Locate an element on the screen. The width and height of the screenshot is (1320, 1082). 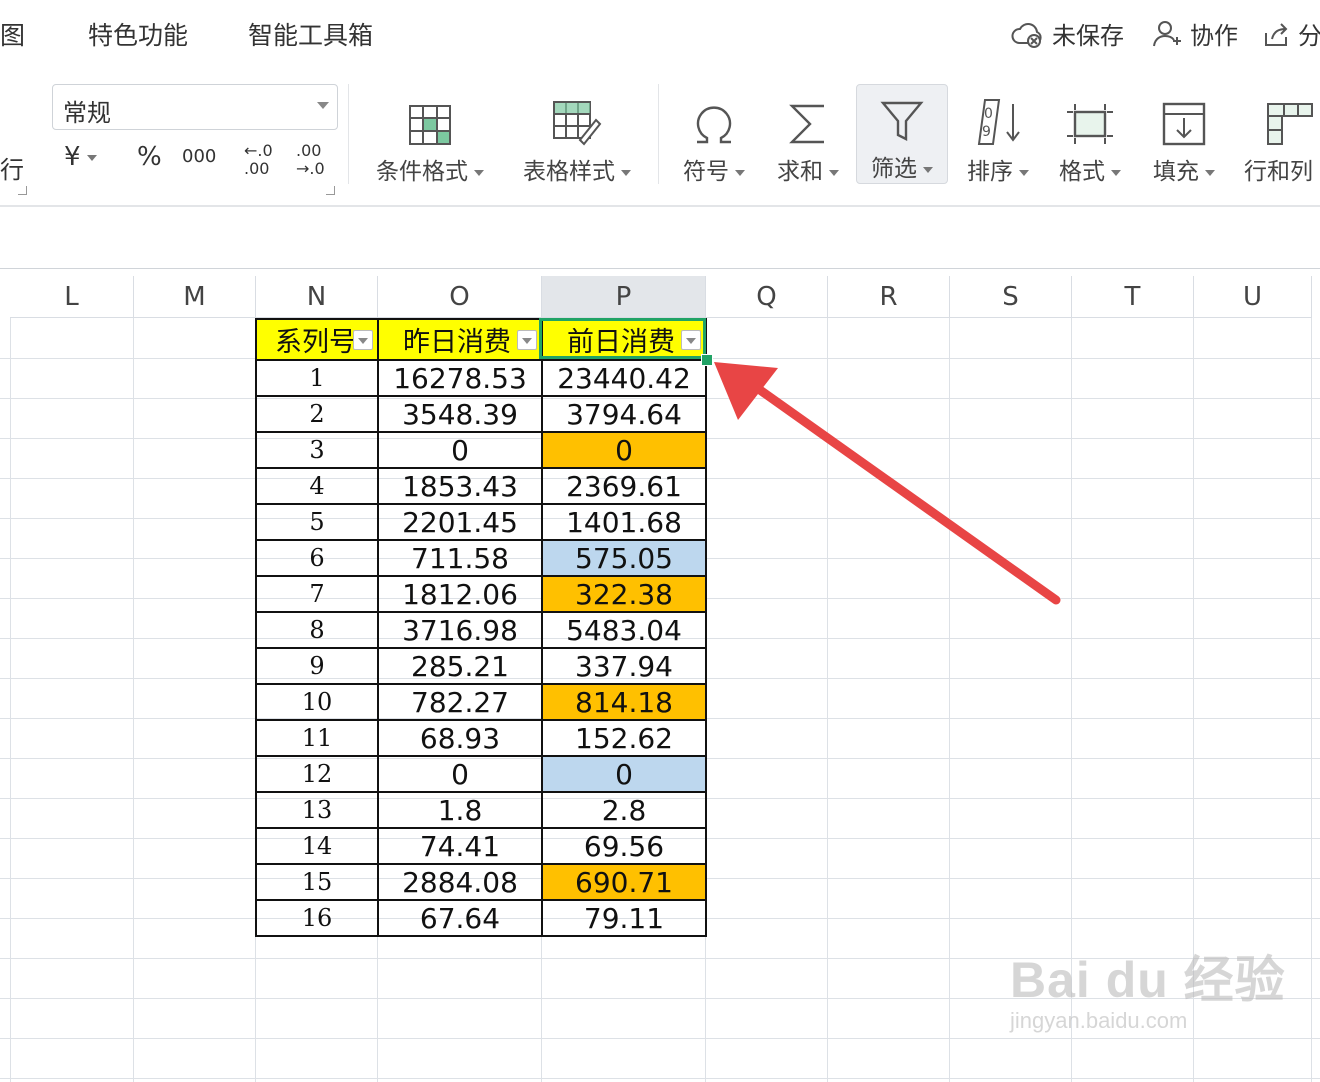
save-status: 未保存 is located at coordinates (1067, 33).